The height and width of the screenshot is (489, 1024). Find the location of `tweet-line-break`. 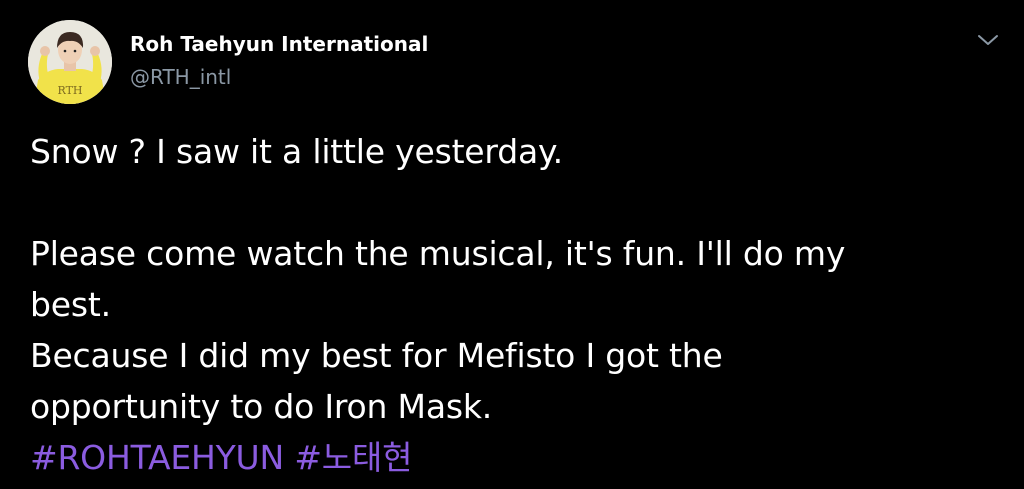

tweet-line-break is located at coordinates (517, 202).